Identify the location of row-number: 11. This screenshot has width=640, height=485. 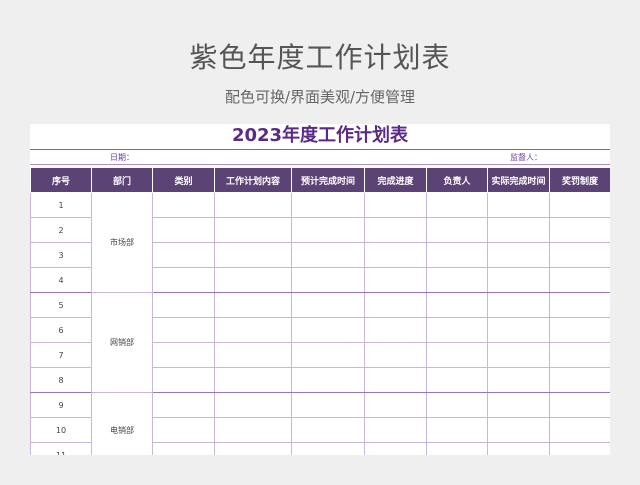
(61, 448).